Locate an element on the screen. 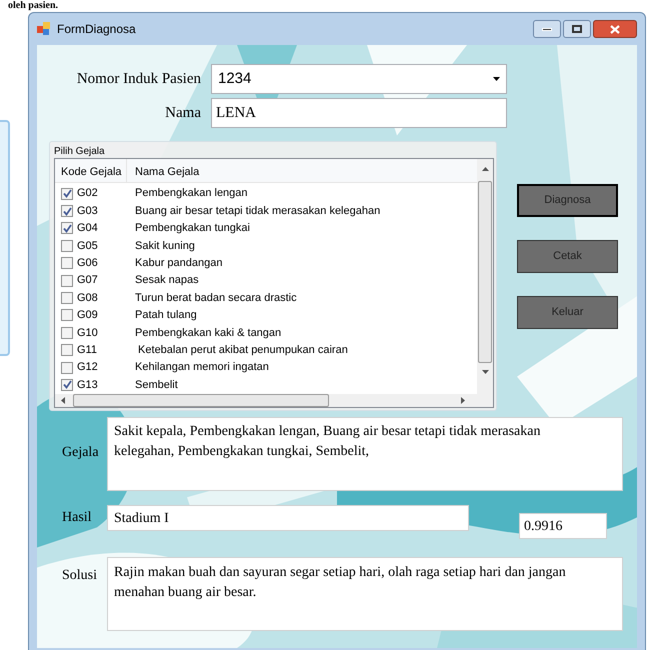  symptom-name: Pembengkakan lengan is located at coordinates (191, 194).